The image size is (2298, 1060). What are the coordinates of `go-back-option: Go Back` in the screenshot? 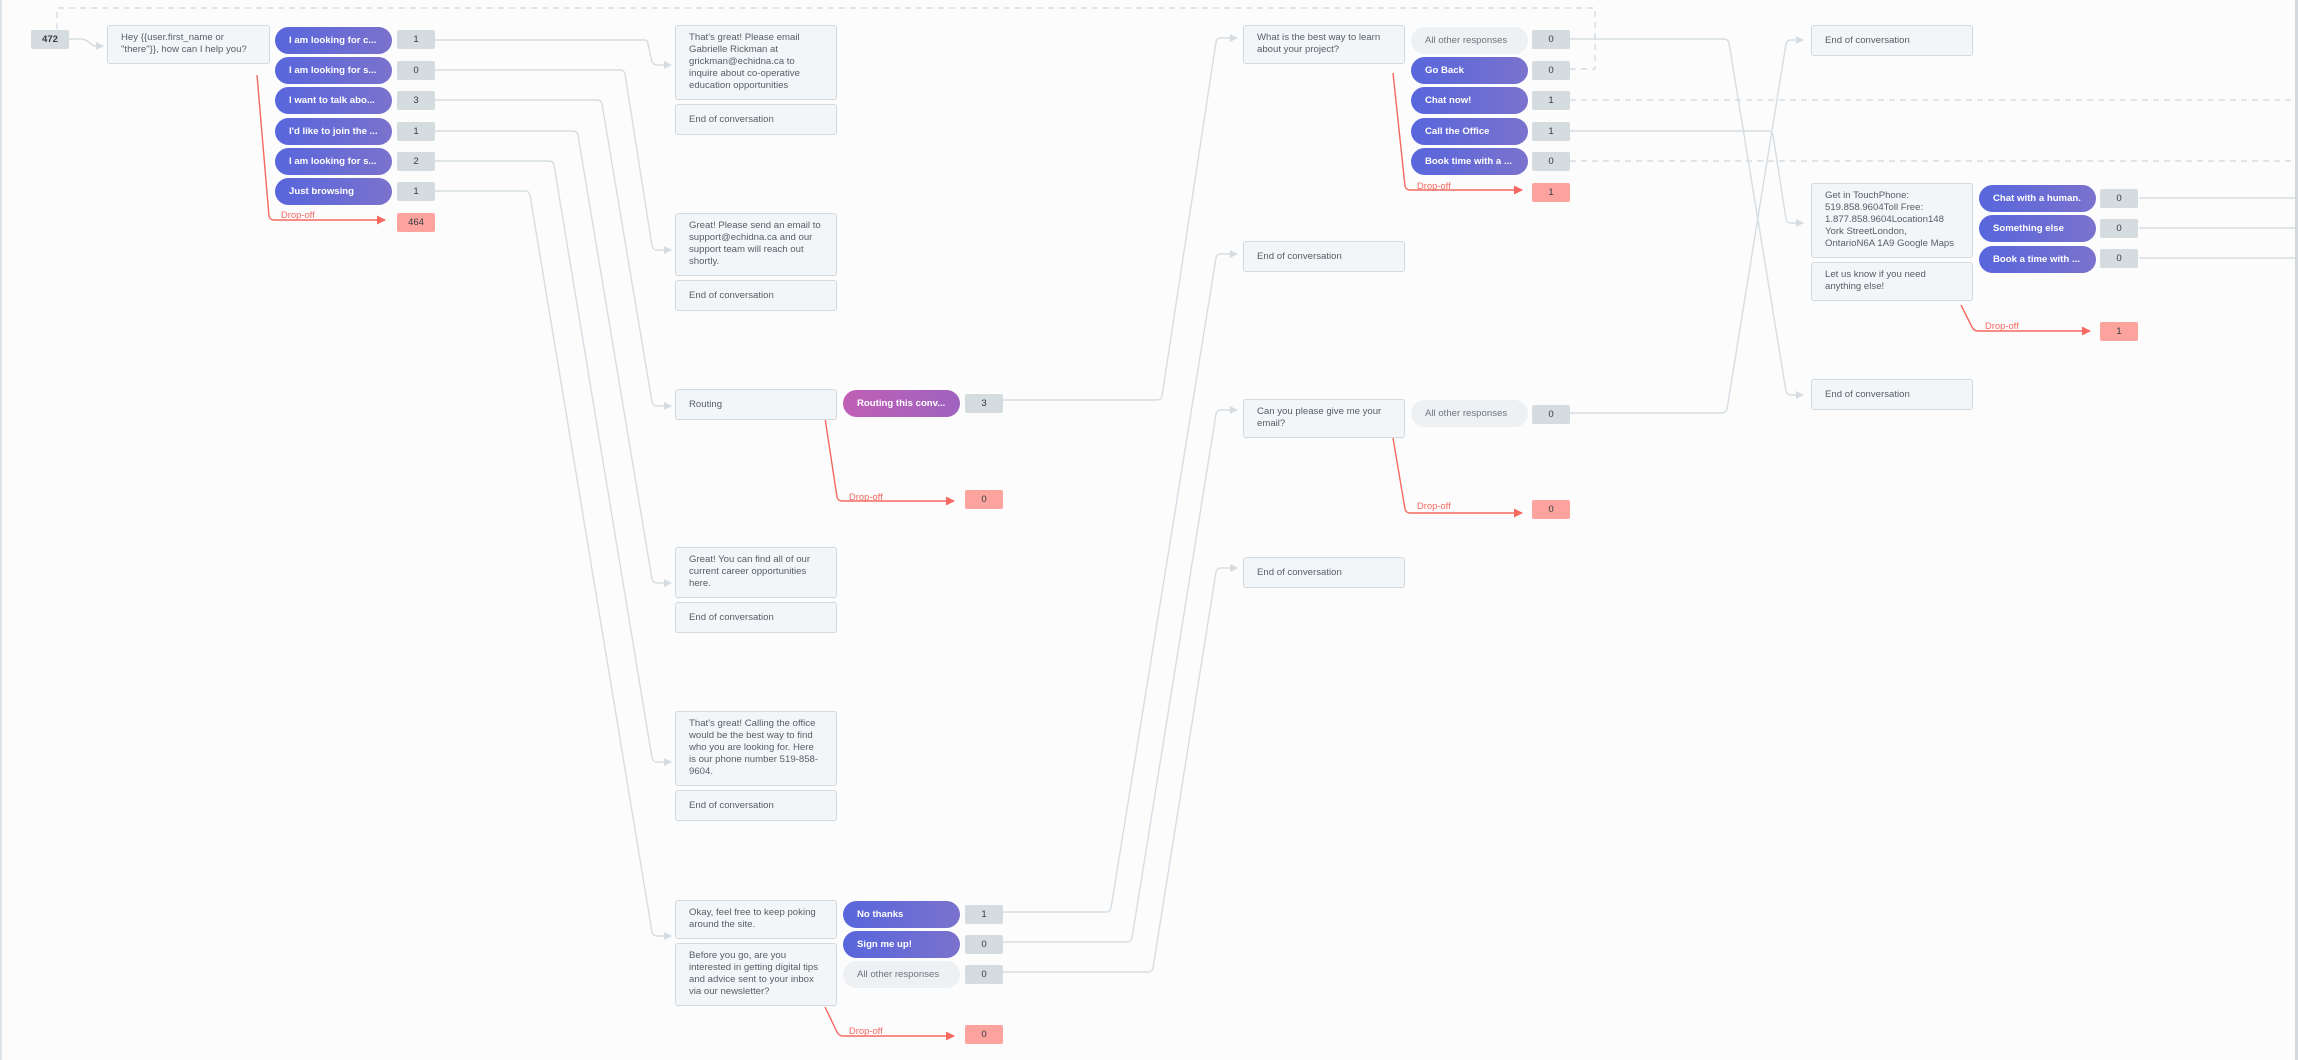 It's located at (1469, 70).